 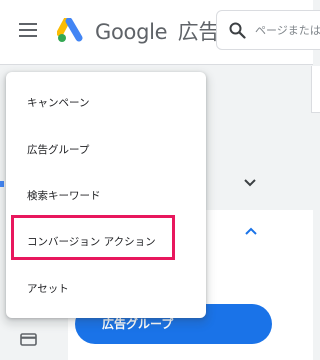 I want to click on menu-item-keywords: 検索キーワード, so click(x=106, y=196).